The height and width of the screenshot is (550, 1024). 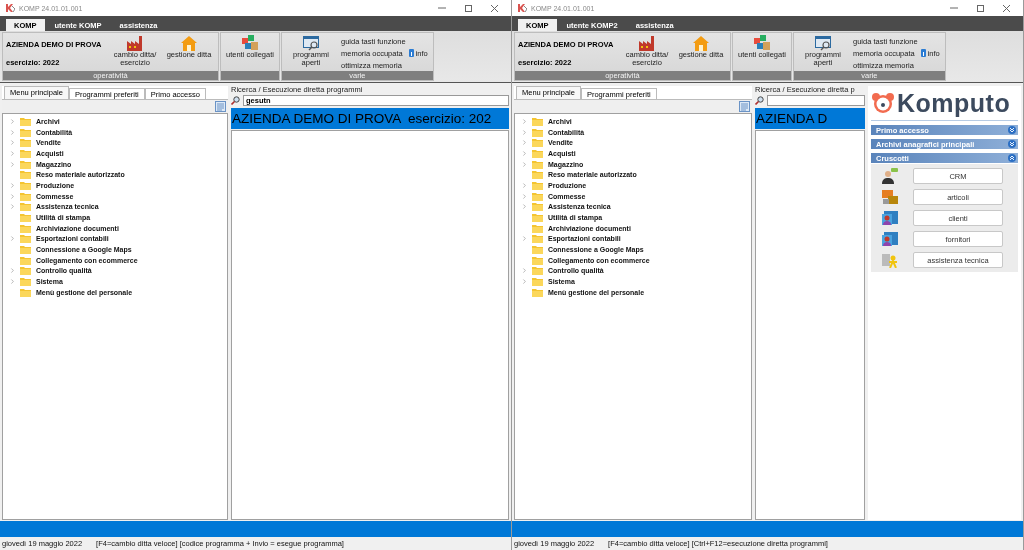 I want to click on support-icon, so click(x=890, y=260).